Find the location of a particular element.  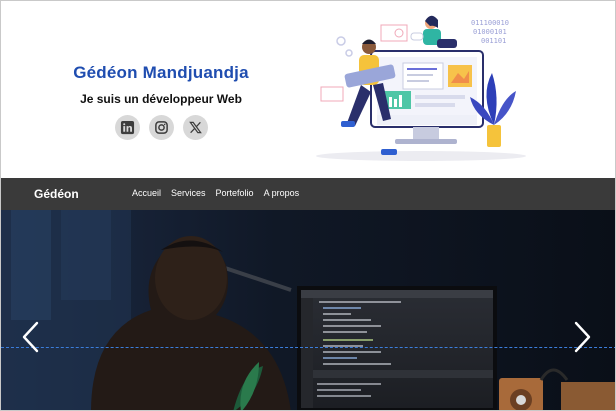

carousel-prev-button is located at coordinates (31, 337).